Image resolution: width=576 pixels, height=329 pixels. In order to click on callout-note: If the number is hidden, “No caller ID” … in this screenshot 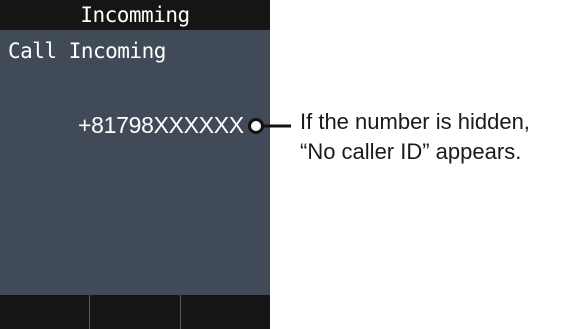, I will do `click(438, 137)`.